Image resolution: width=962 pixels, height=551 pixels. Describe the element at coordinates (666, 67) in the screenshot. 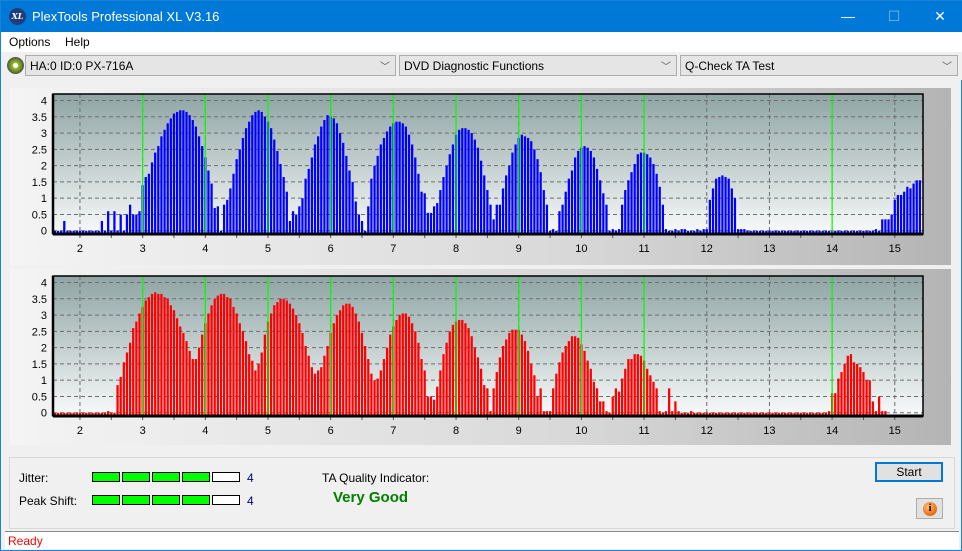

I see `chevron-down-icon: ﹀` at that location.